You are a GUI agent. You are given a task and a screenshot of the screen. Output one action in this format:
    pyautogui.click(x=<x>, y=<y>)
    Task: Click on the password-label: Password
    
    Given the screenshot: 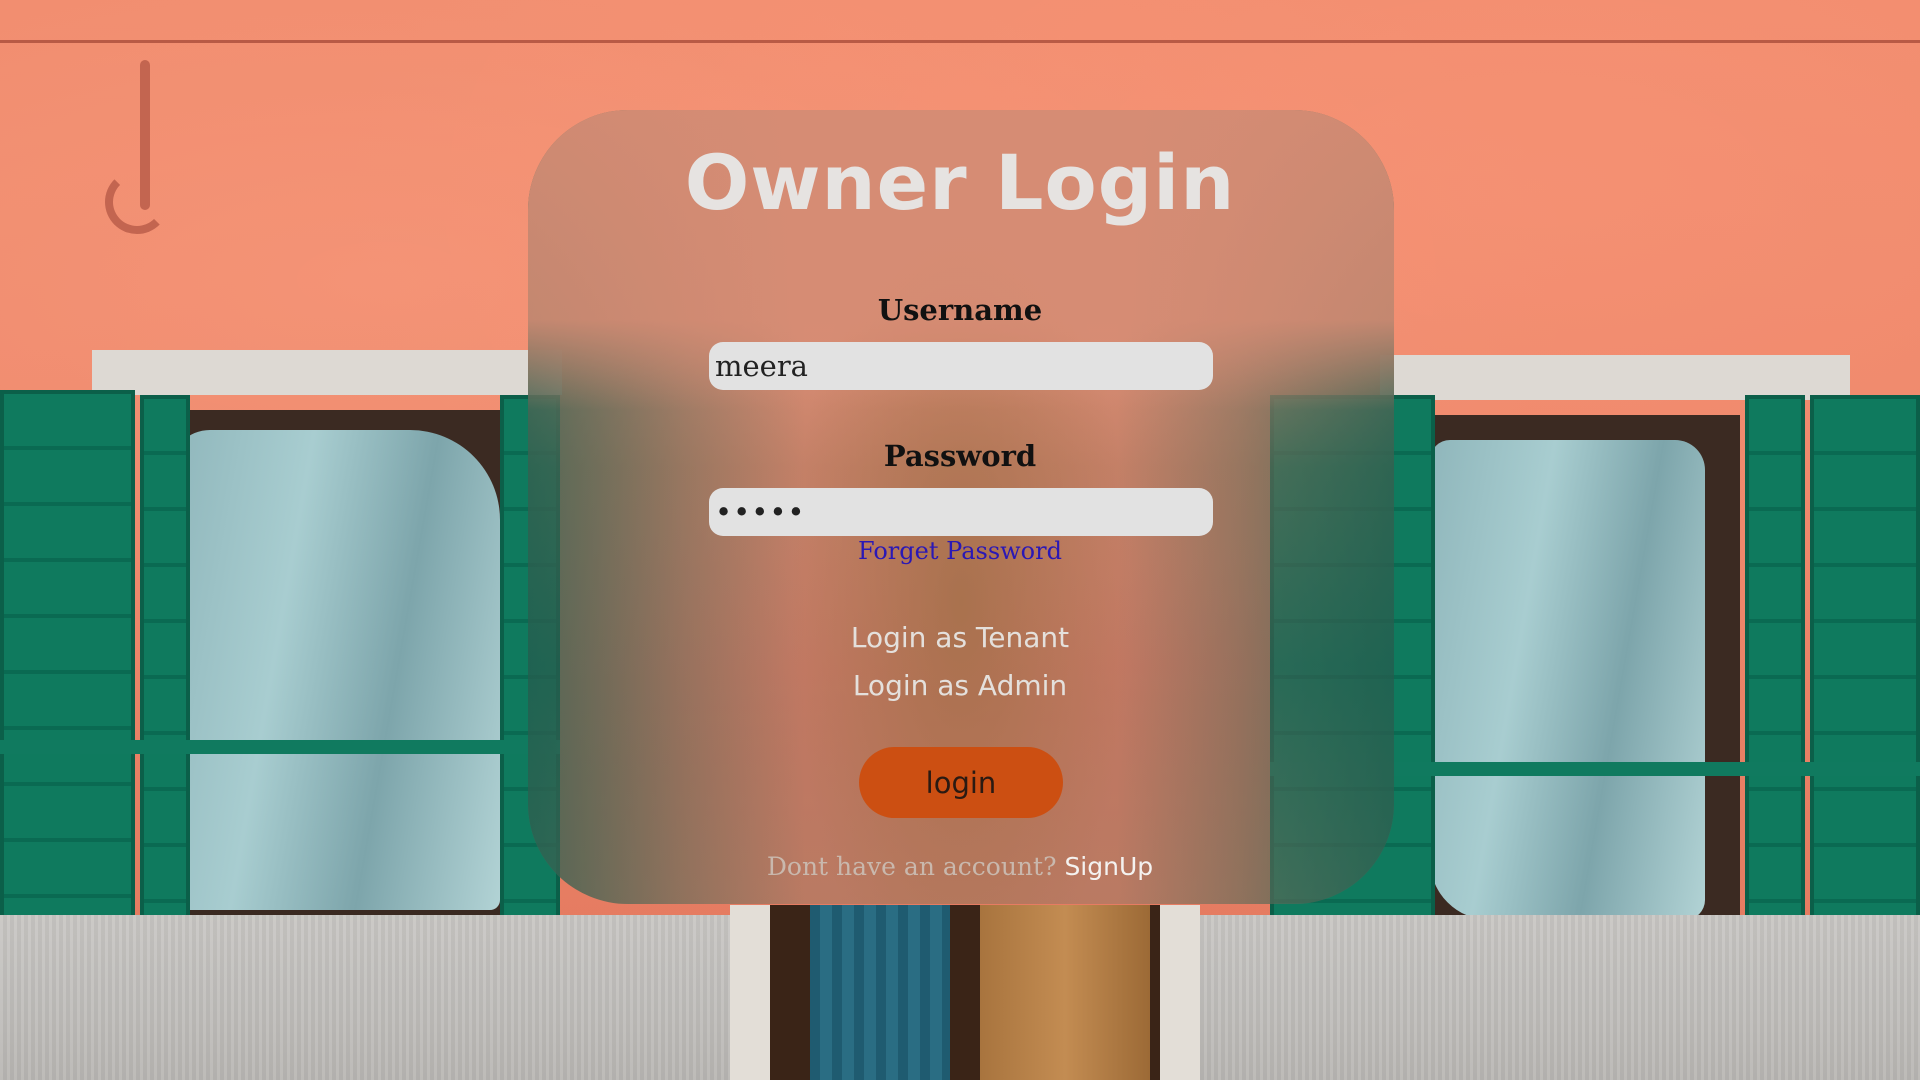 What is the action you would take?
    pyautogui.click(x=960, y=456)
    